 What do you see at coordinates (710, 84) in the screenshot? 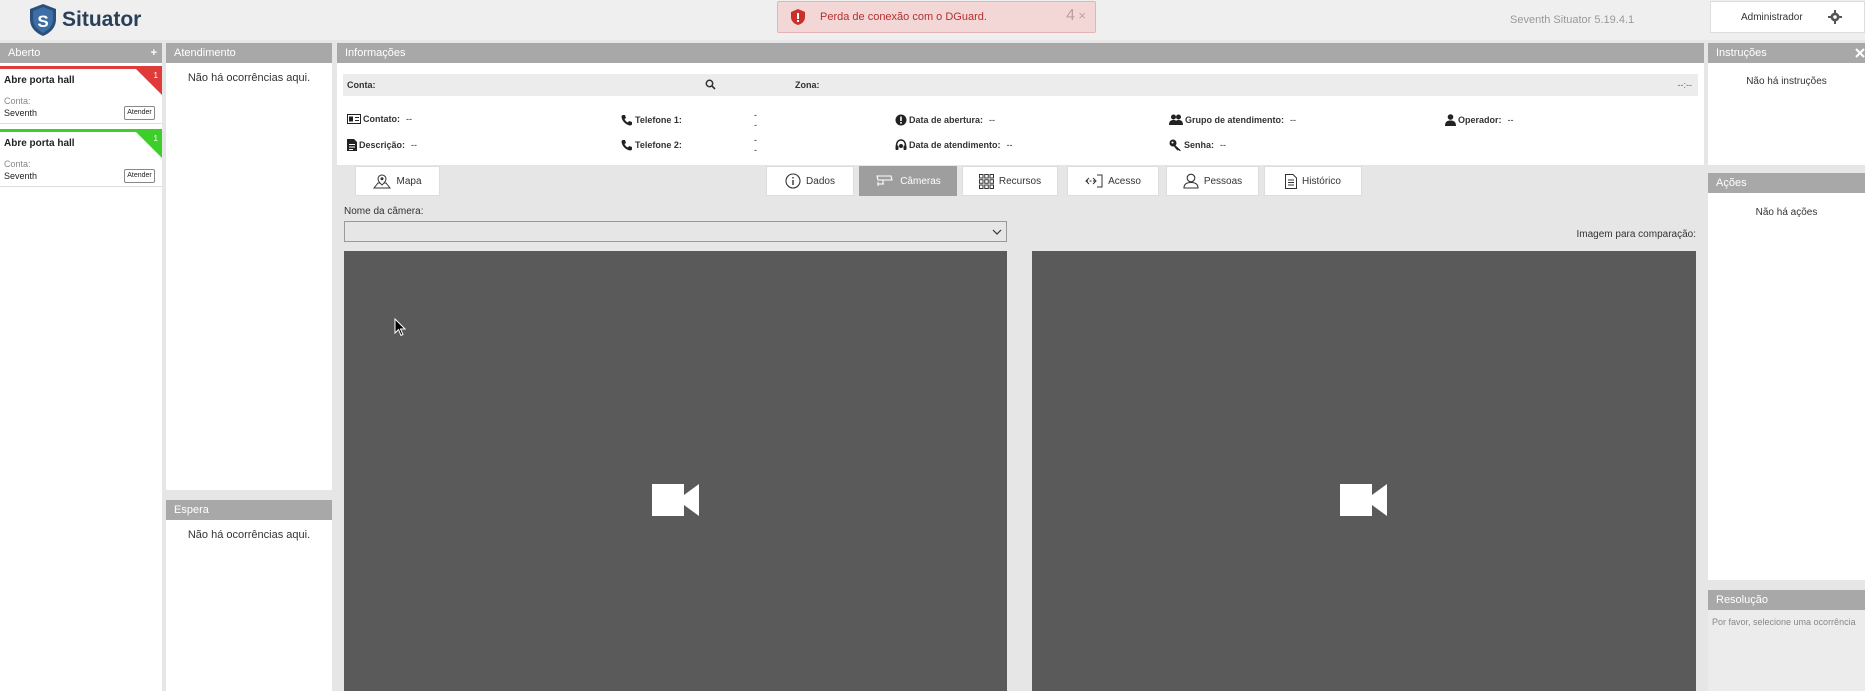
I see `search-icon` at bounding box center [710, 84].